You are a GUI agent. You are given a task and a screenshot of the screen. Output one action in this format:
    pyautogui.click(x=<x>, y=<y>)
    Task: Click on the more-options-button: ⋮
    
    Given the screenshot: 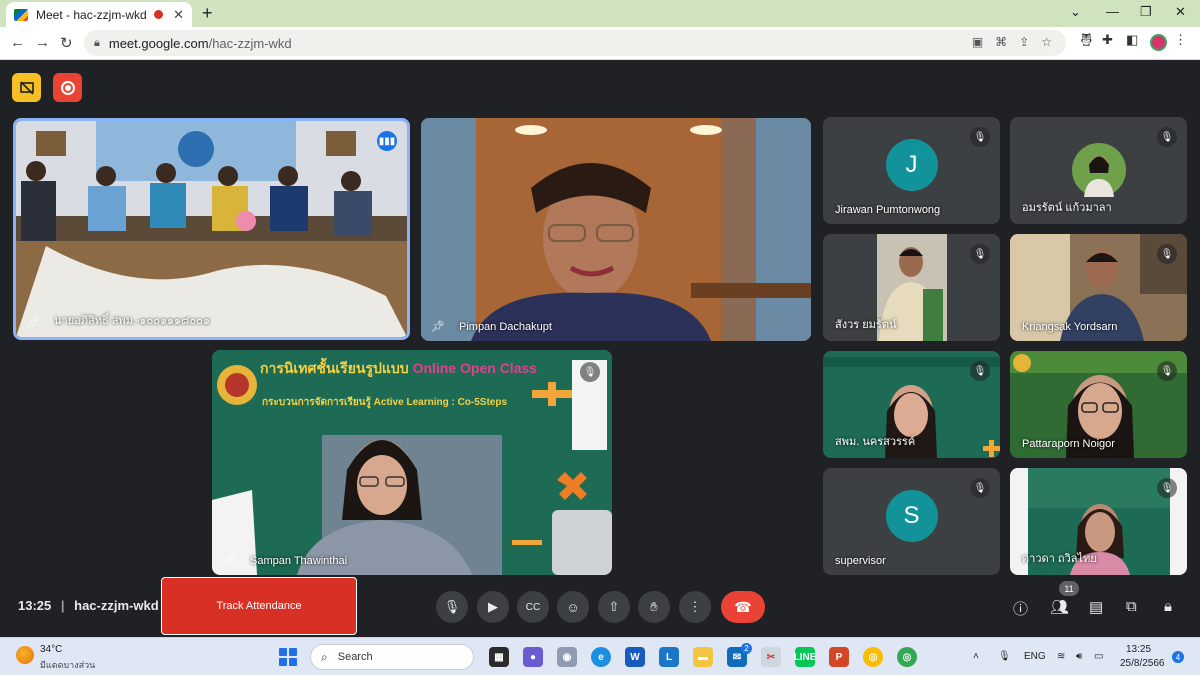 What is the action you would take?
    pyautogui.click(x=695, y=607)
    